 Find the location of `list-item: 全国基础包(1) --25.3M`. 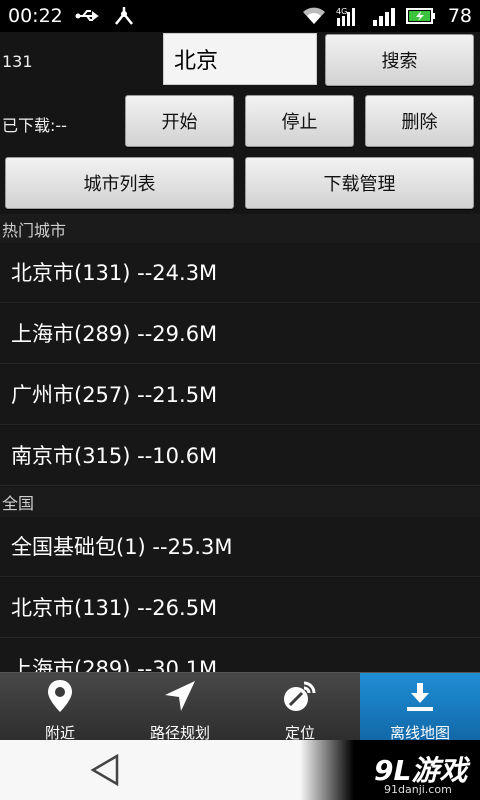

list-item: 全国基础包(1) --25.3M is located at coordinates (240, 547).